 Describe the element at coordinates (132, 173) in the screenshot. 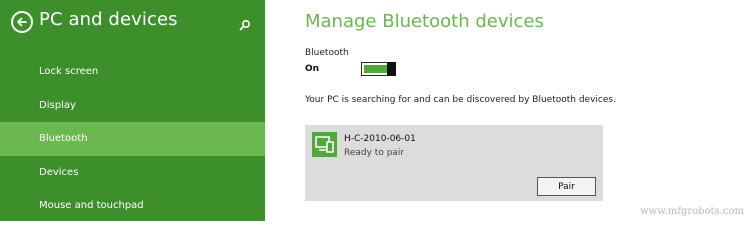

I see `sidebar-item-devices: Devices` at that location.